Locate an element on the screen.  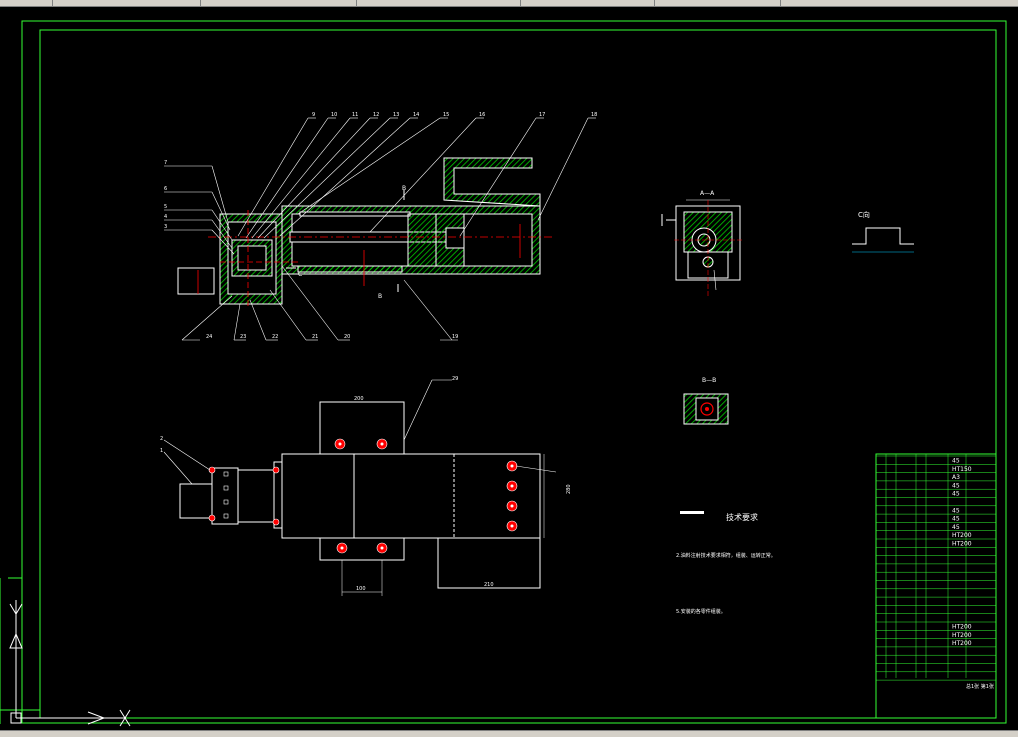
balloon-label: 22 is located at coordinates (275, 337).